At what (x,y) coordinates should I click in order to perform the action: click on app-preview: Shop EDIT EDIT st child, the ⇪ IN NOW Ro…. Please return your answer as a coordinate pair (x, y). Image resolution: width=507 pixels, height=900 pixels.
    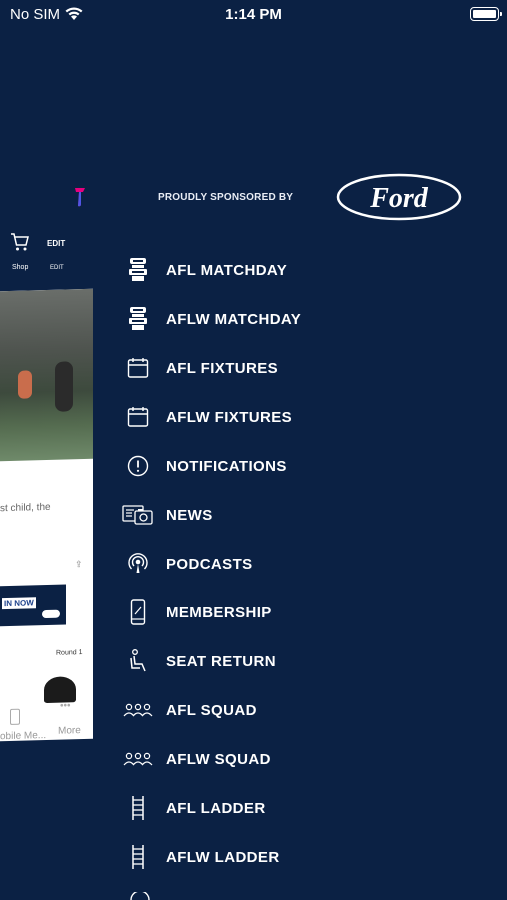
    Looking at the image, I should click on (50, 470).